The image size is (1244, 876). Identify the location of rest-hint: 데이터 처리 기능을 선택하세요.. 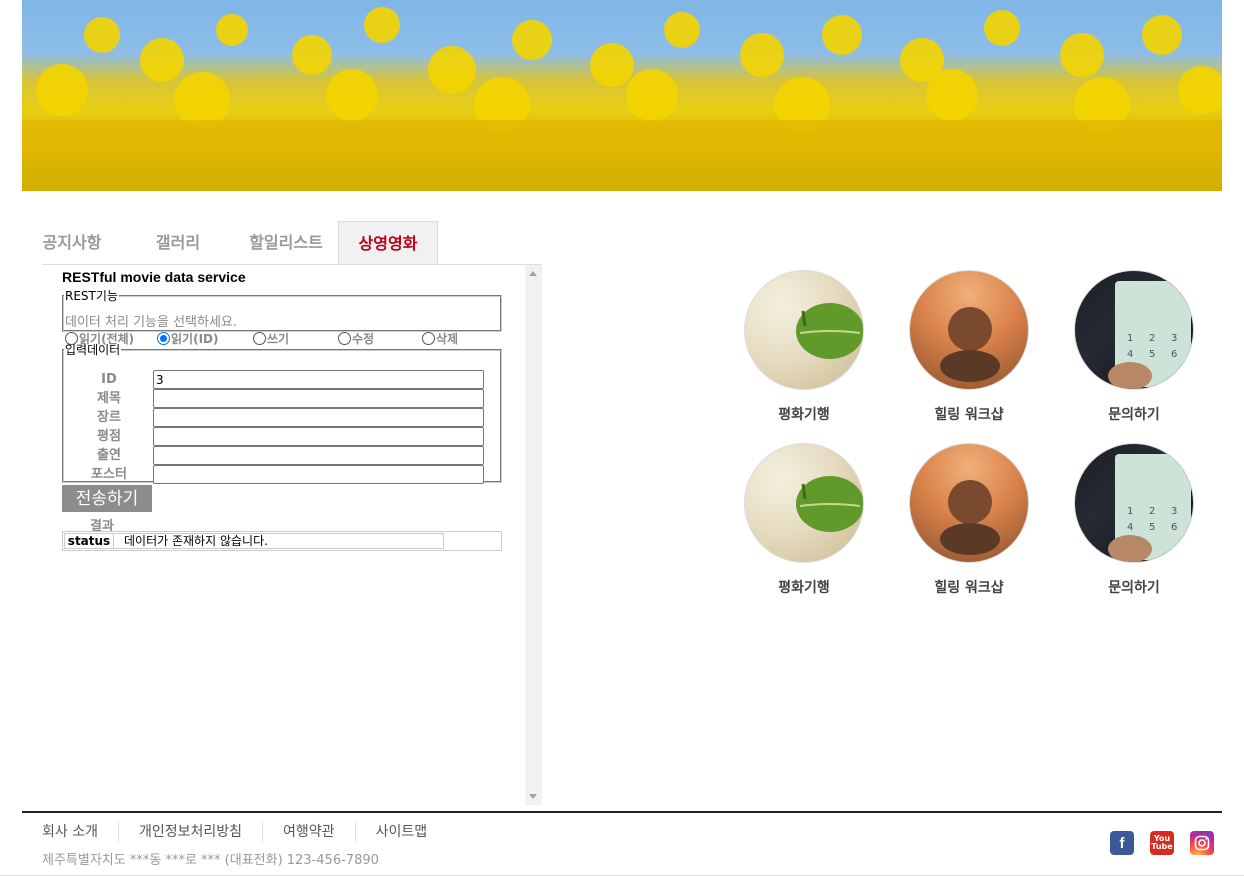
(151, 322).